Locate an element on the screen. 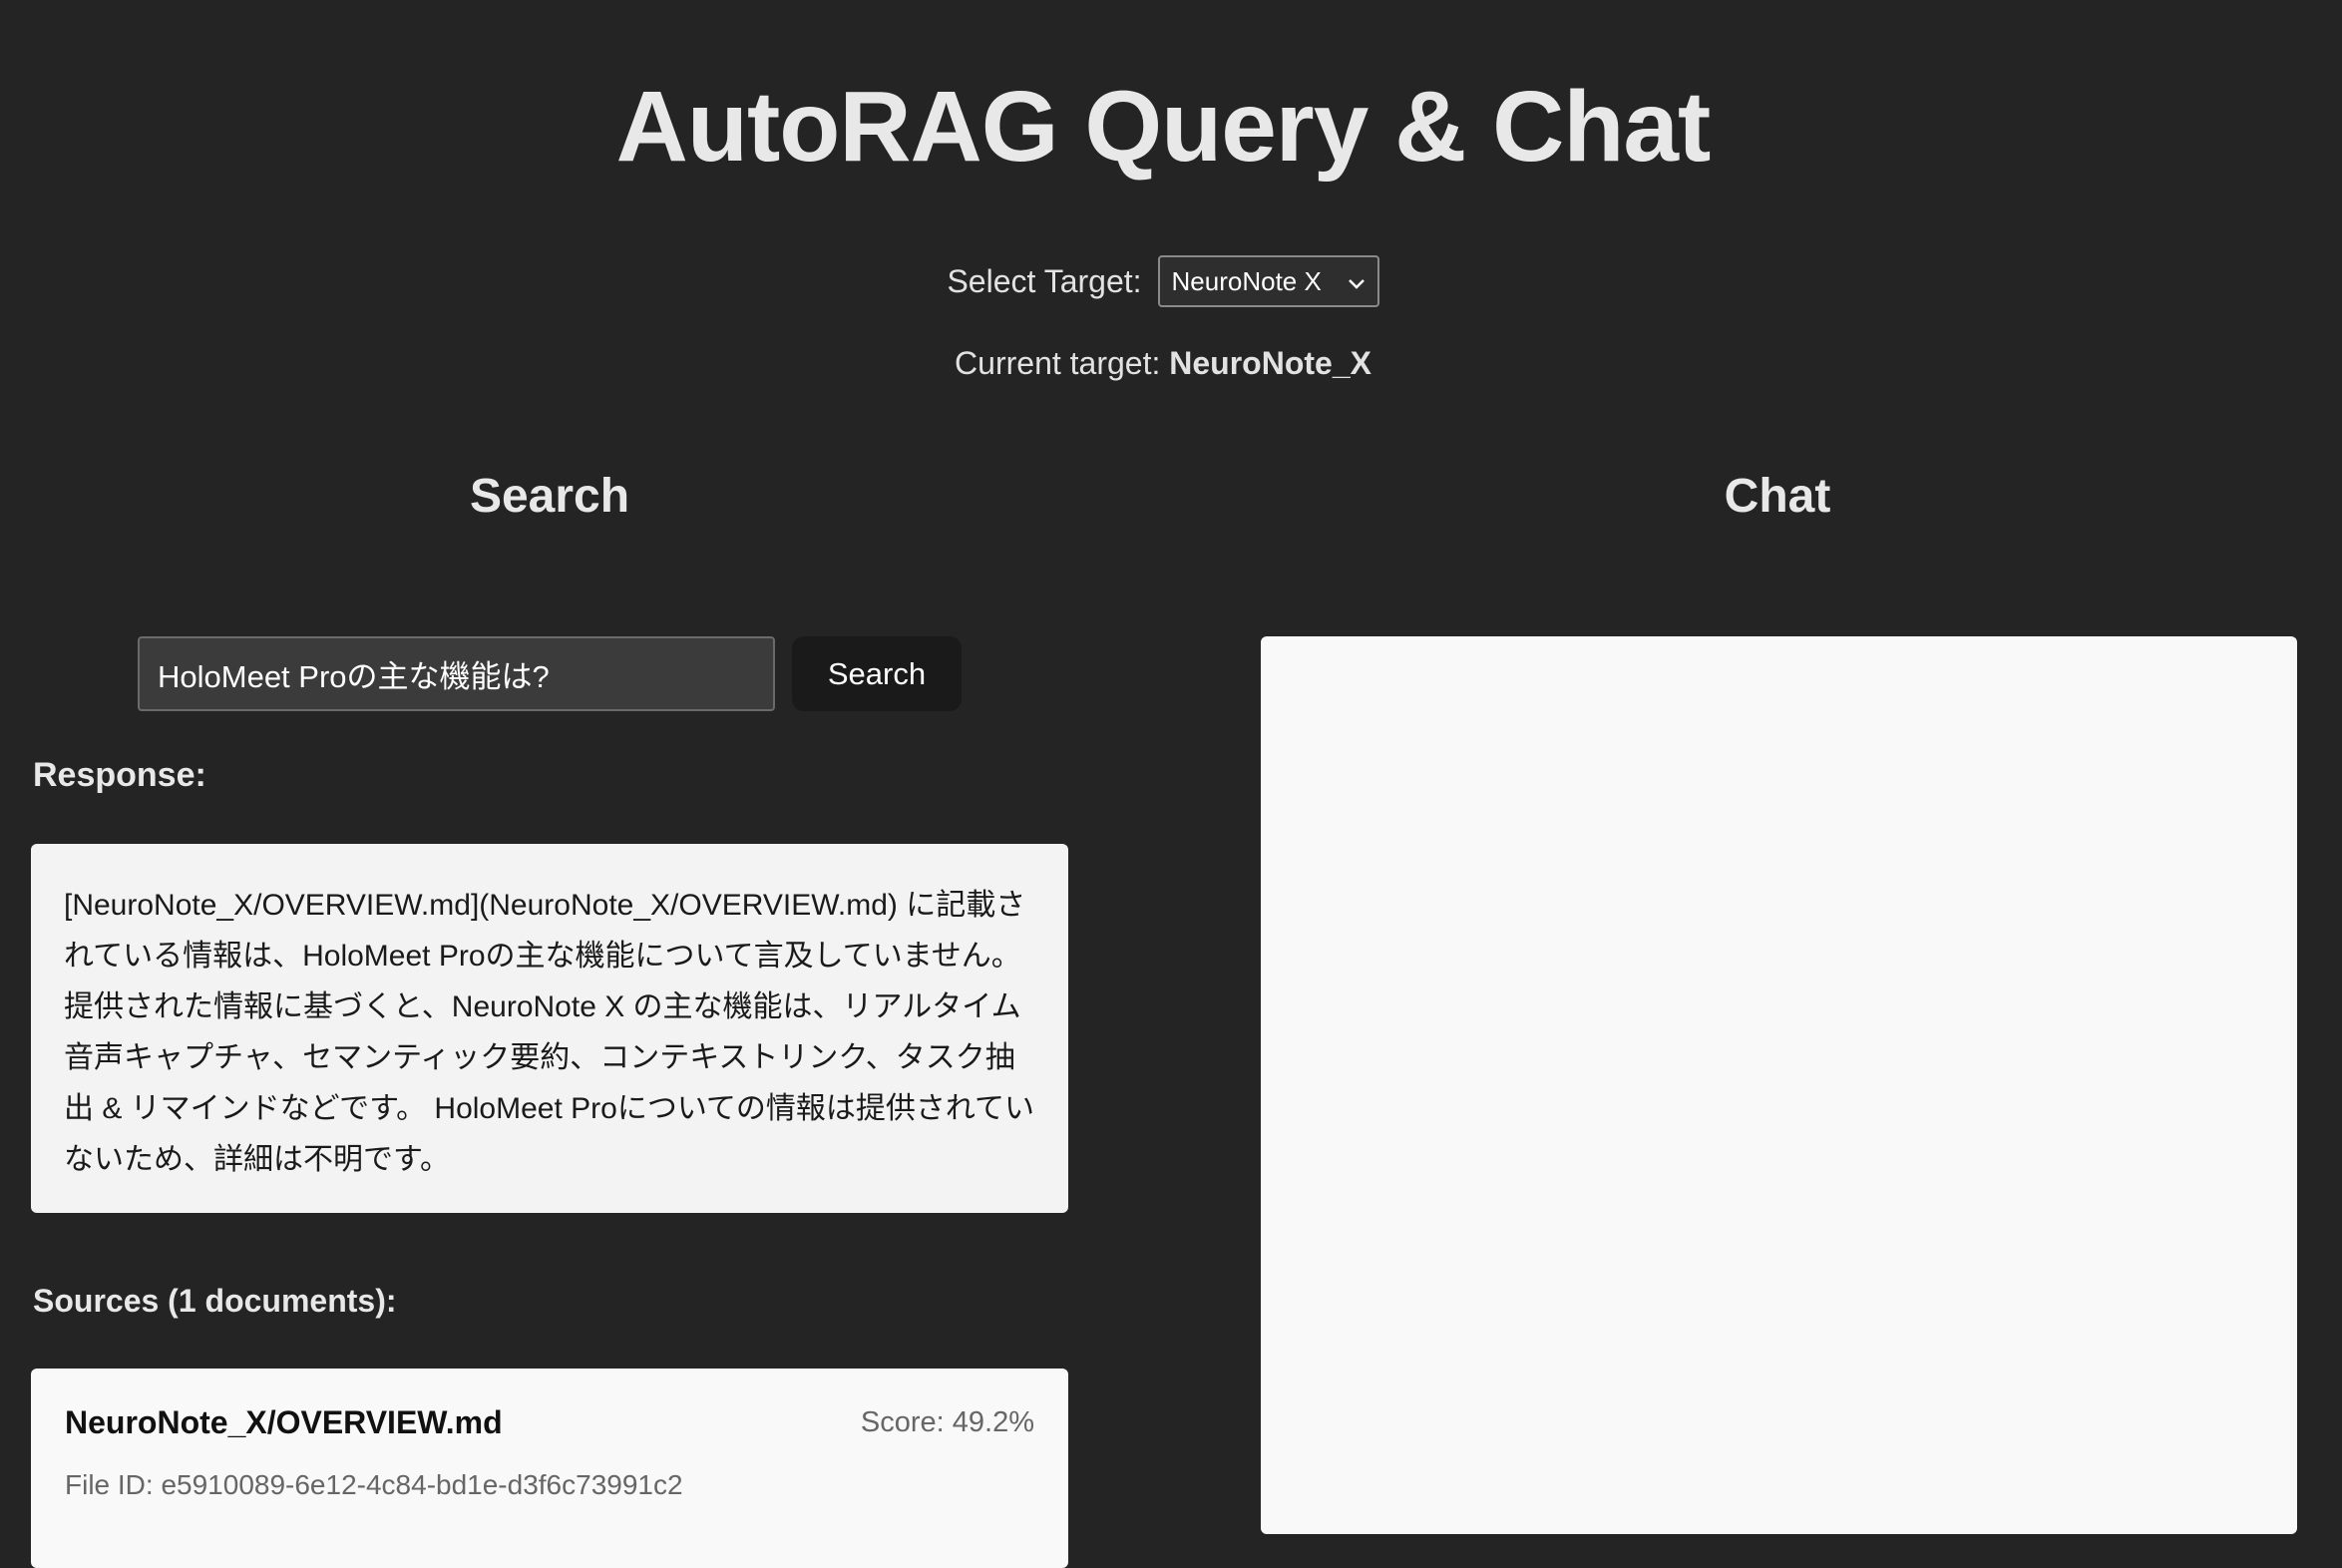  search-input is located at coordinates (457, 674).